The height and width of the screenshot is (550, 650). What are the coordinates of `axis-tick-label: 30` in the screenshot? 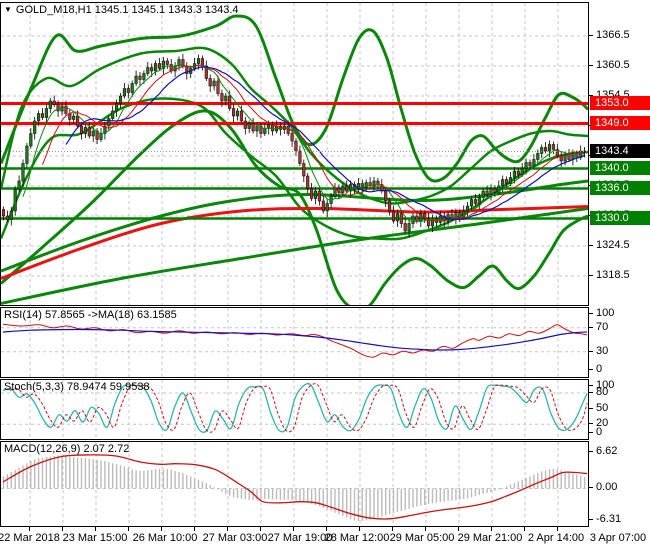 It's located at (602, 350).